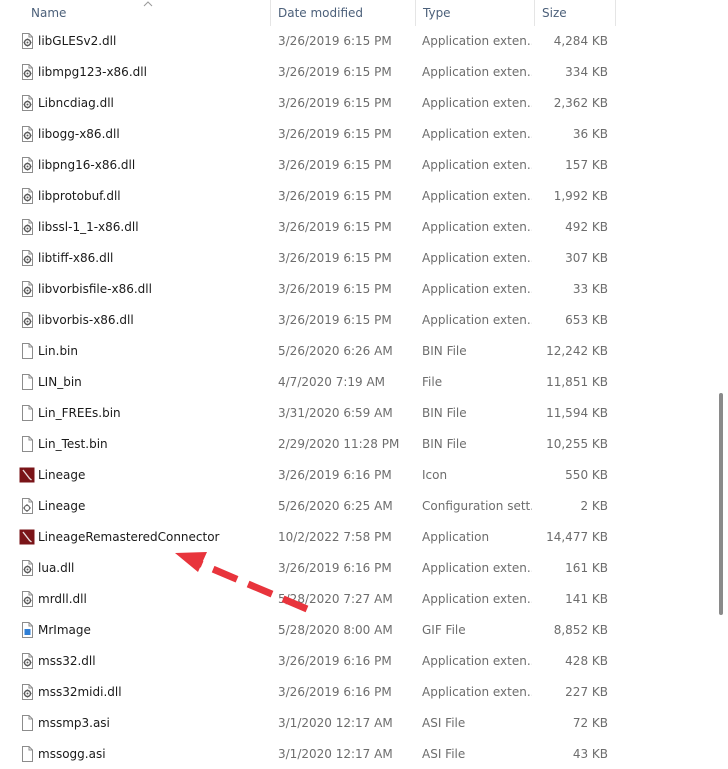 Image resolution: width=728 pixels, height=769 pixels. Describe the element at coordinates (577, 413) in the screenshot. I see `file-size: 11,594 KB` at that location.